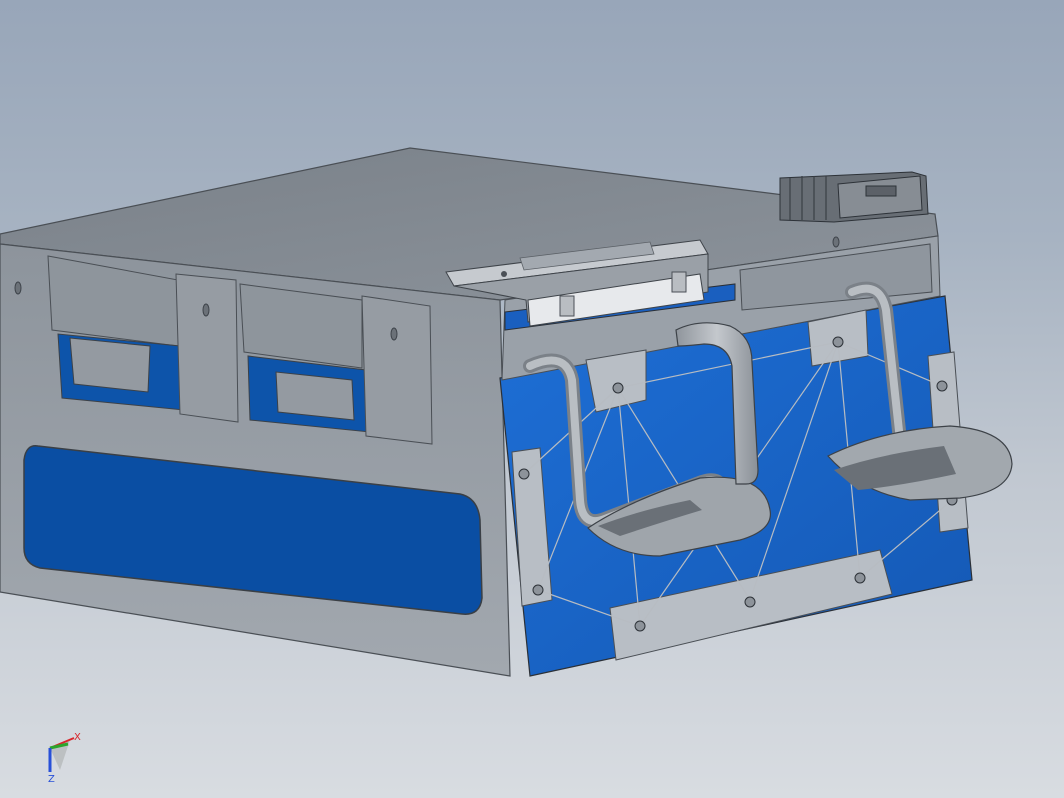  I want to click on power-connector-face, so click(880, 197).